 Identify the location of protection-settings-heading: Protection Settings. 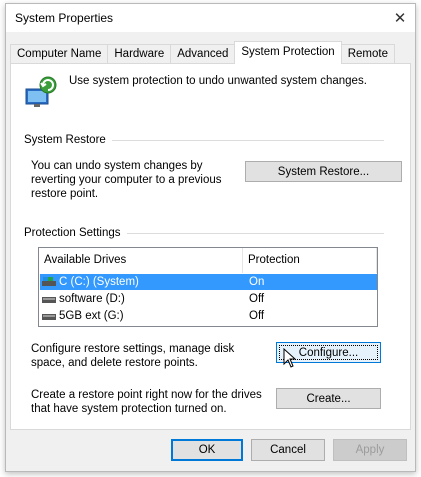
(204, 233).